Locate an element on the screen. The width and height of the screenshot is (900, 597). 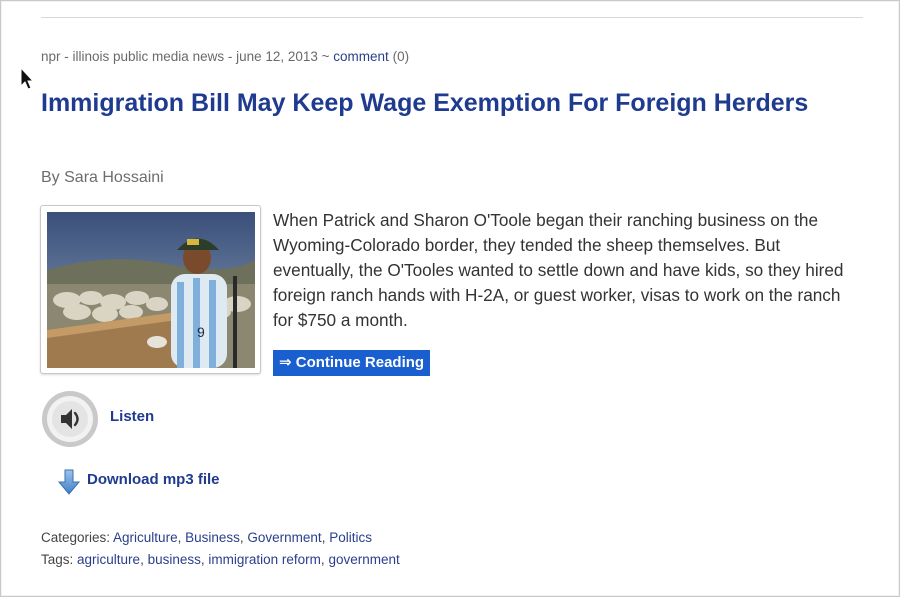
svg-text: 9 is located at coordinates (201, 332).